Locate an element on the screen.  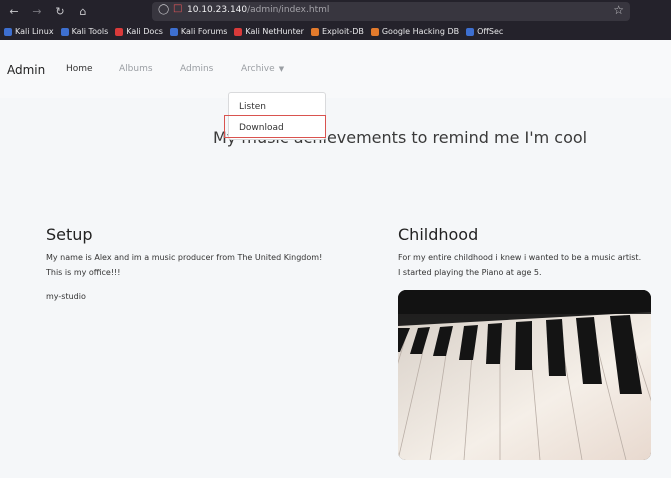
nav-link-archive: Archive ▼ is located at coordinates (262, 69).